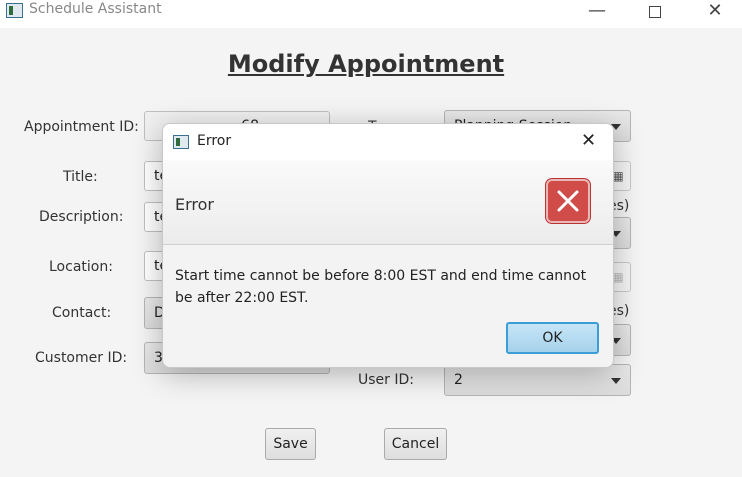  Describe the element at coordinates (715, 13) in the screenshot. I see `close-button: ✕` at that location.